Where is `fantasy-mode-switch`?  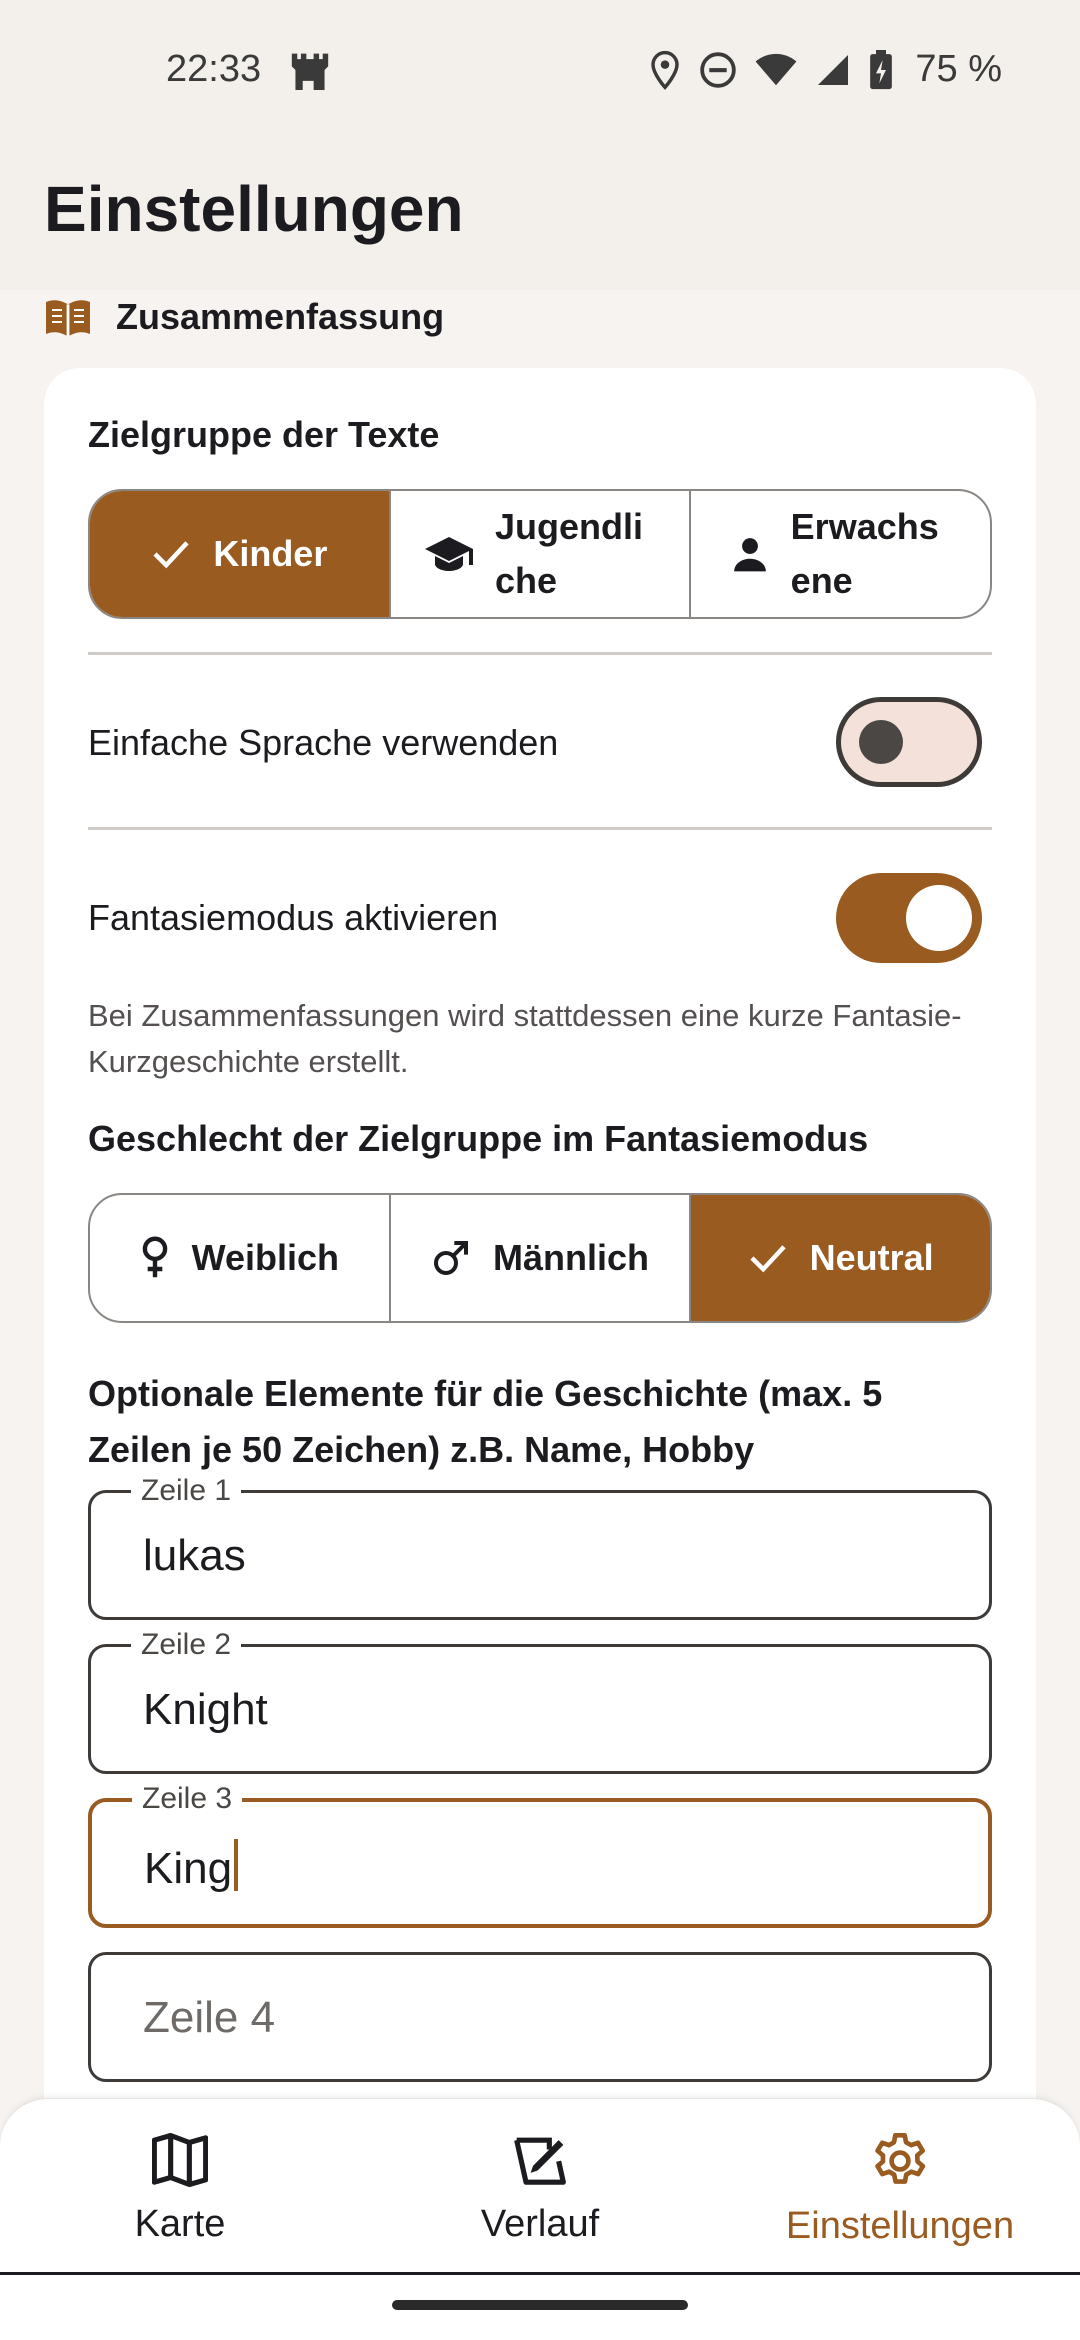 fantasy-mode-switch is located at coordinates (909, 918).